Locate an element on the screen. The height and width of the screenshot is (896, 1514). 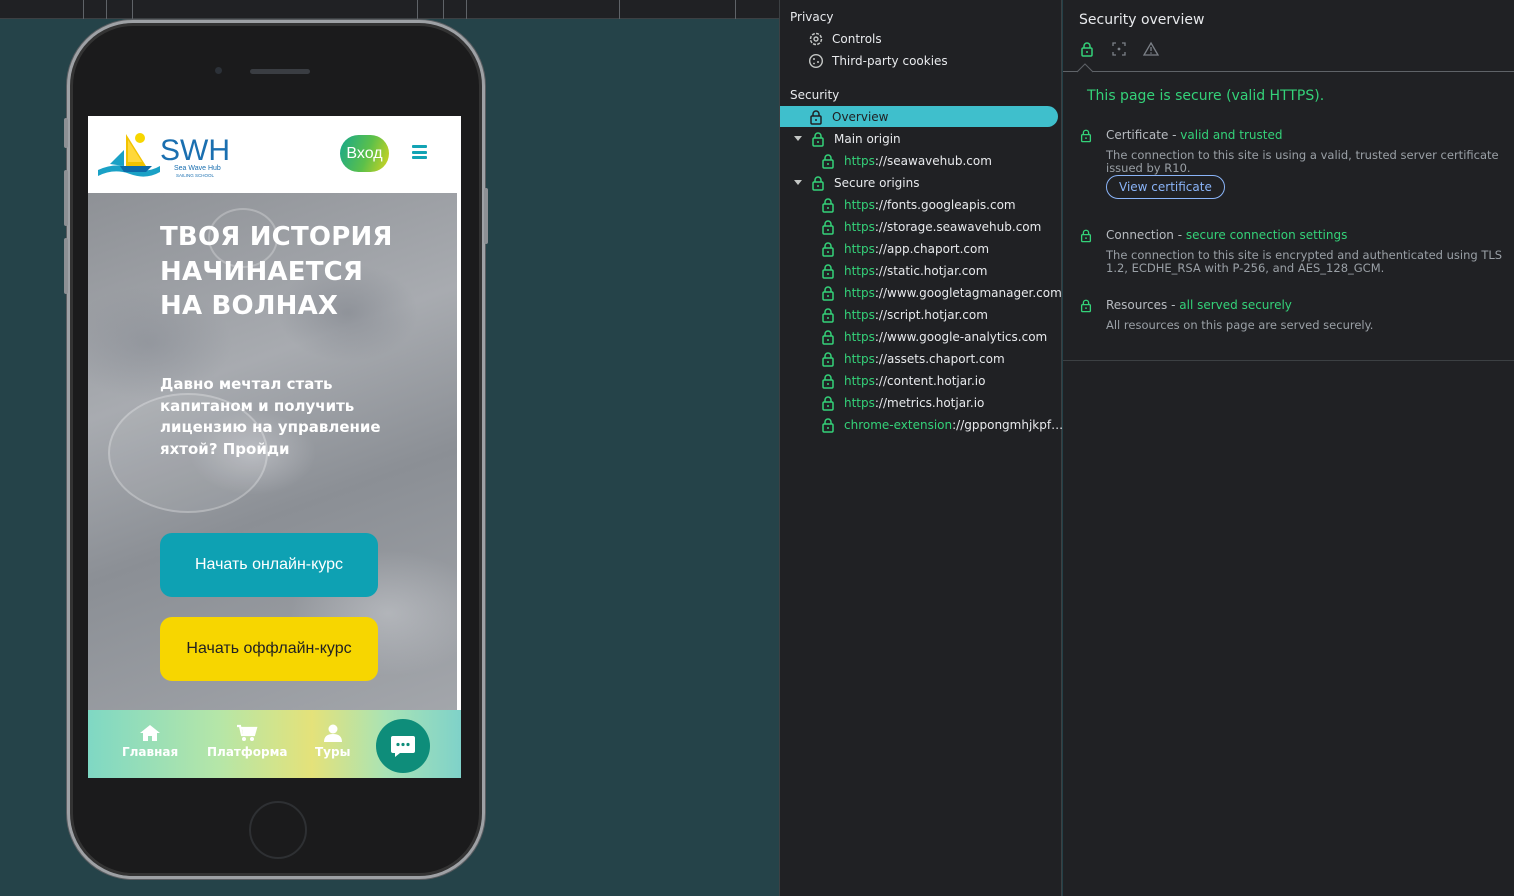
sidebar-item-overview: Overview is located at coordinates (919, 116).